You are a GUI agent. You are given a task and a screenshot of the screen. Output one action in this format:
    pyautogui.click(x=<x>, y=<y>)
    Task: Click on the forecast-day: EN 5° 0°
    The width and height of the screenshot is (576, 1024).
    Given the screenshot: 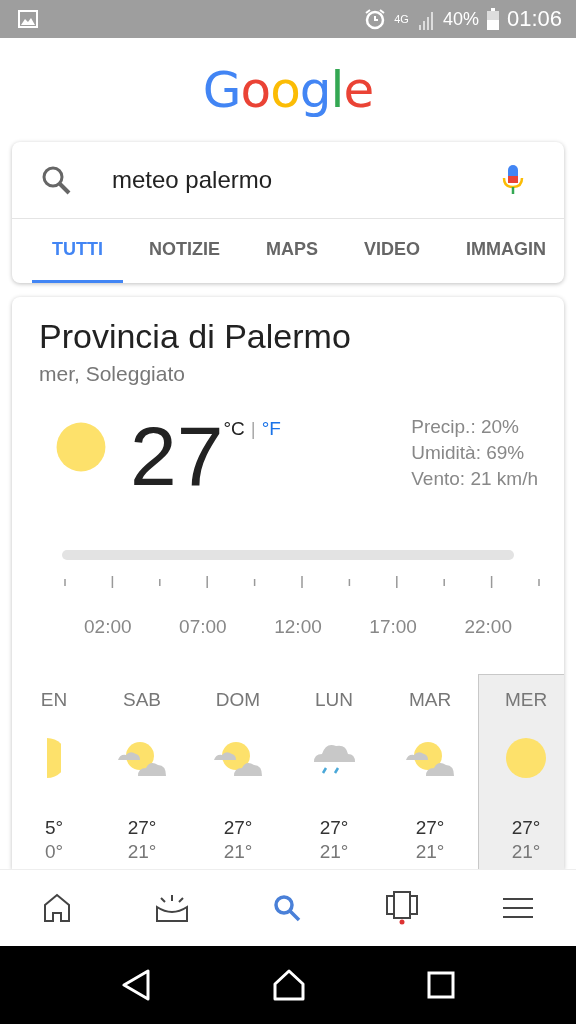 What is the action you would take?
    pyautogui.click(x=54, y=771)
    